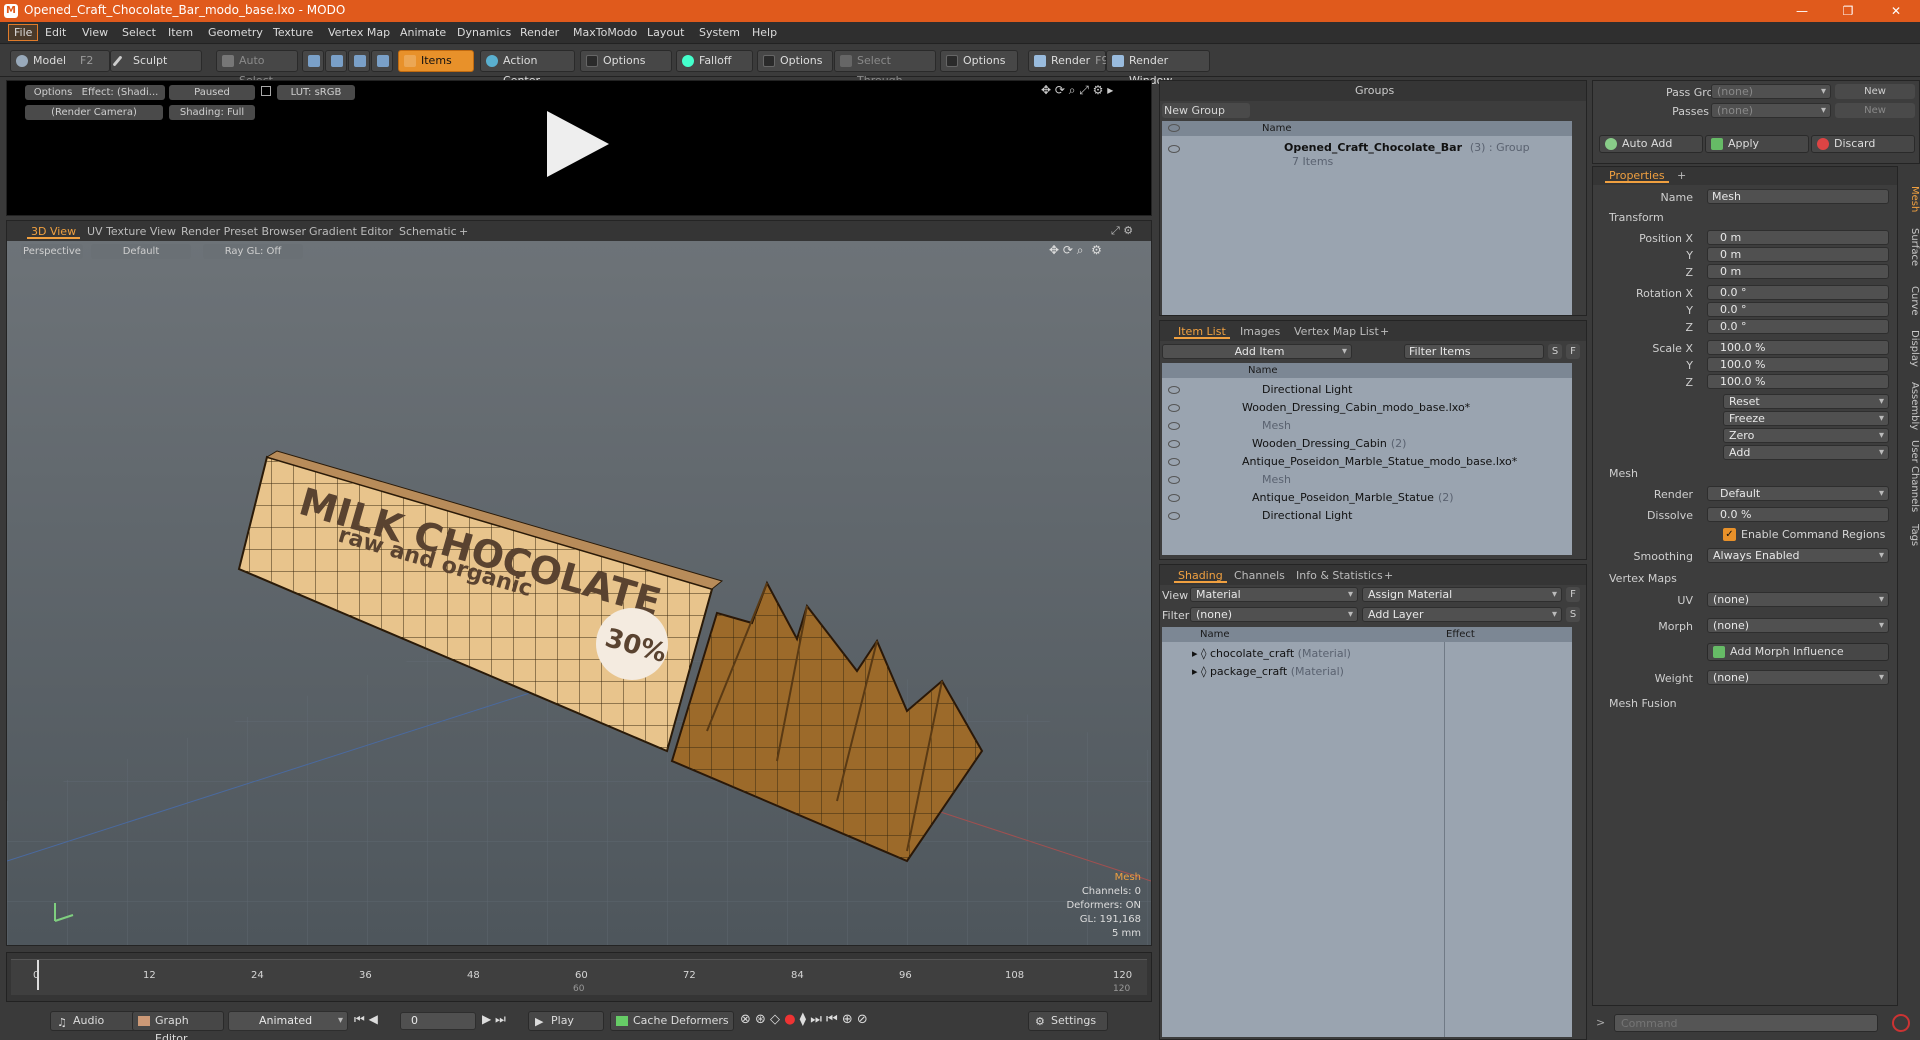  What do you see at coordinates (293, 32) in the screenshot?
I see `menu-texture: Texture` at bounding box center [293, 32].